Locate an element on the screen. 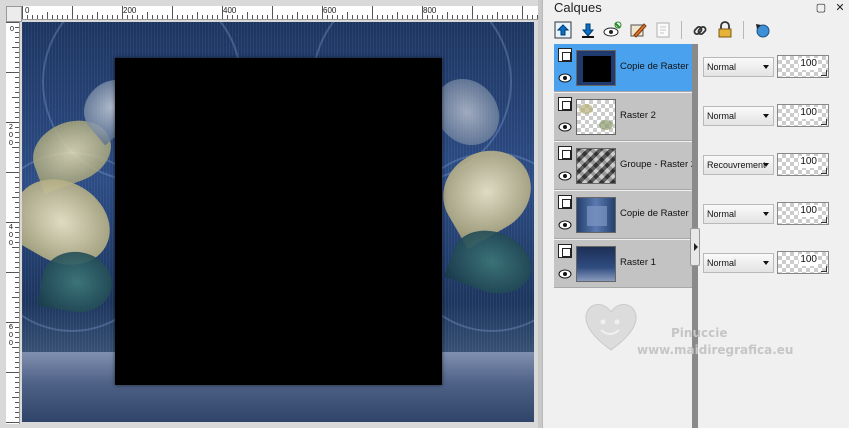  close-icon: ✕ is located at coordinates (840, 8).